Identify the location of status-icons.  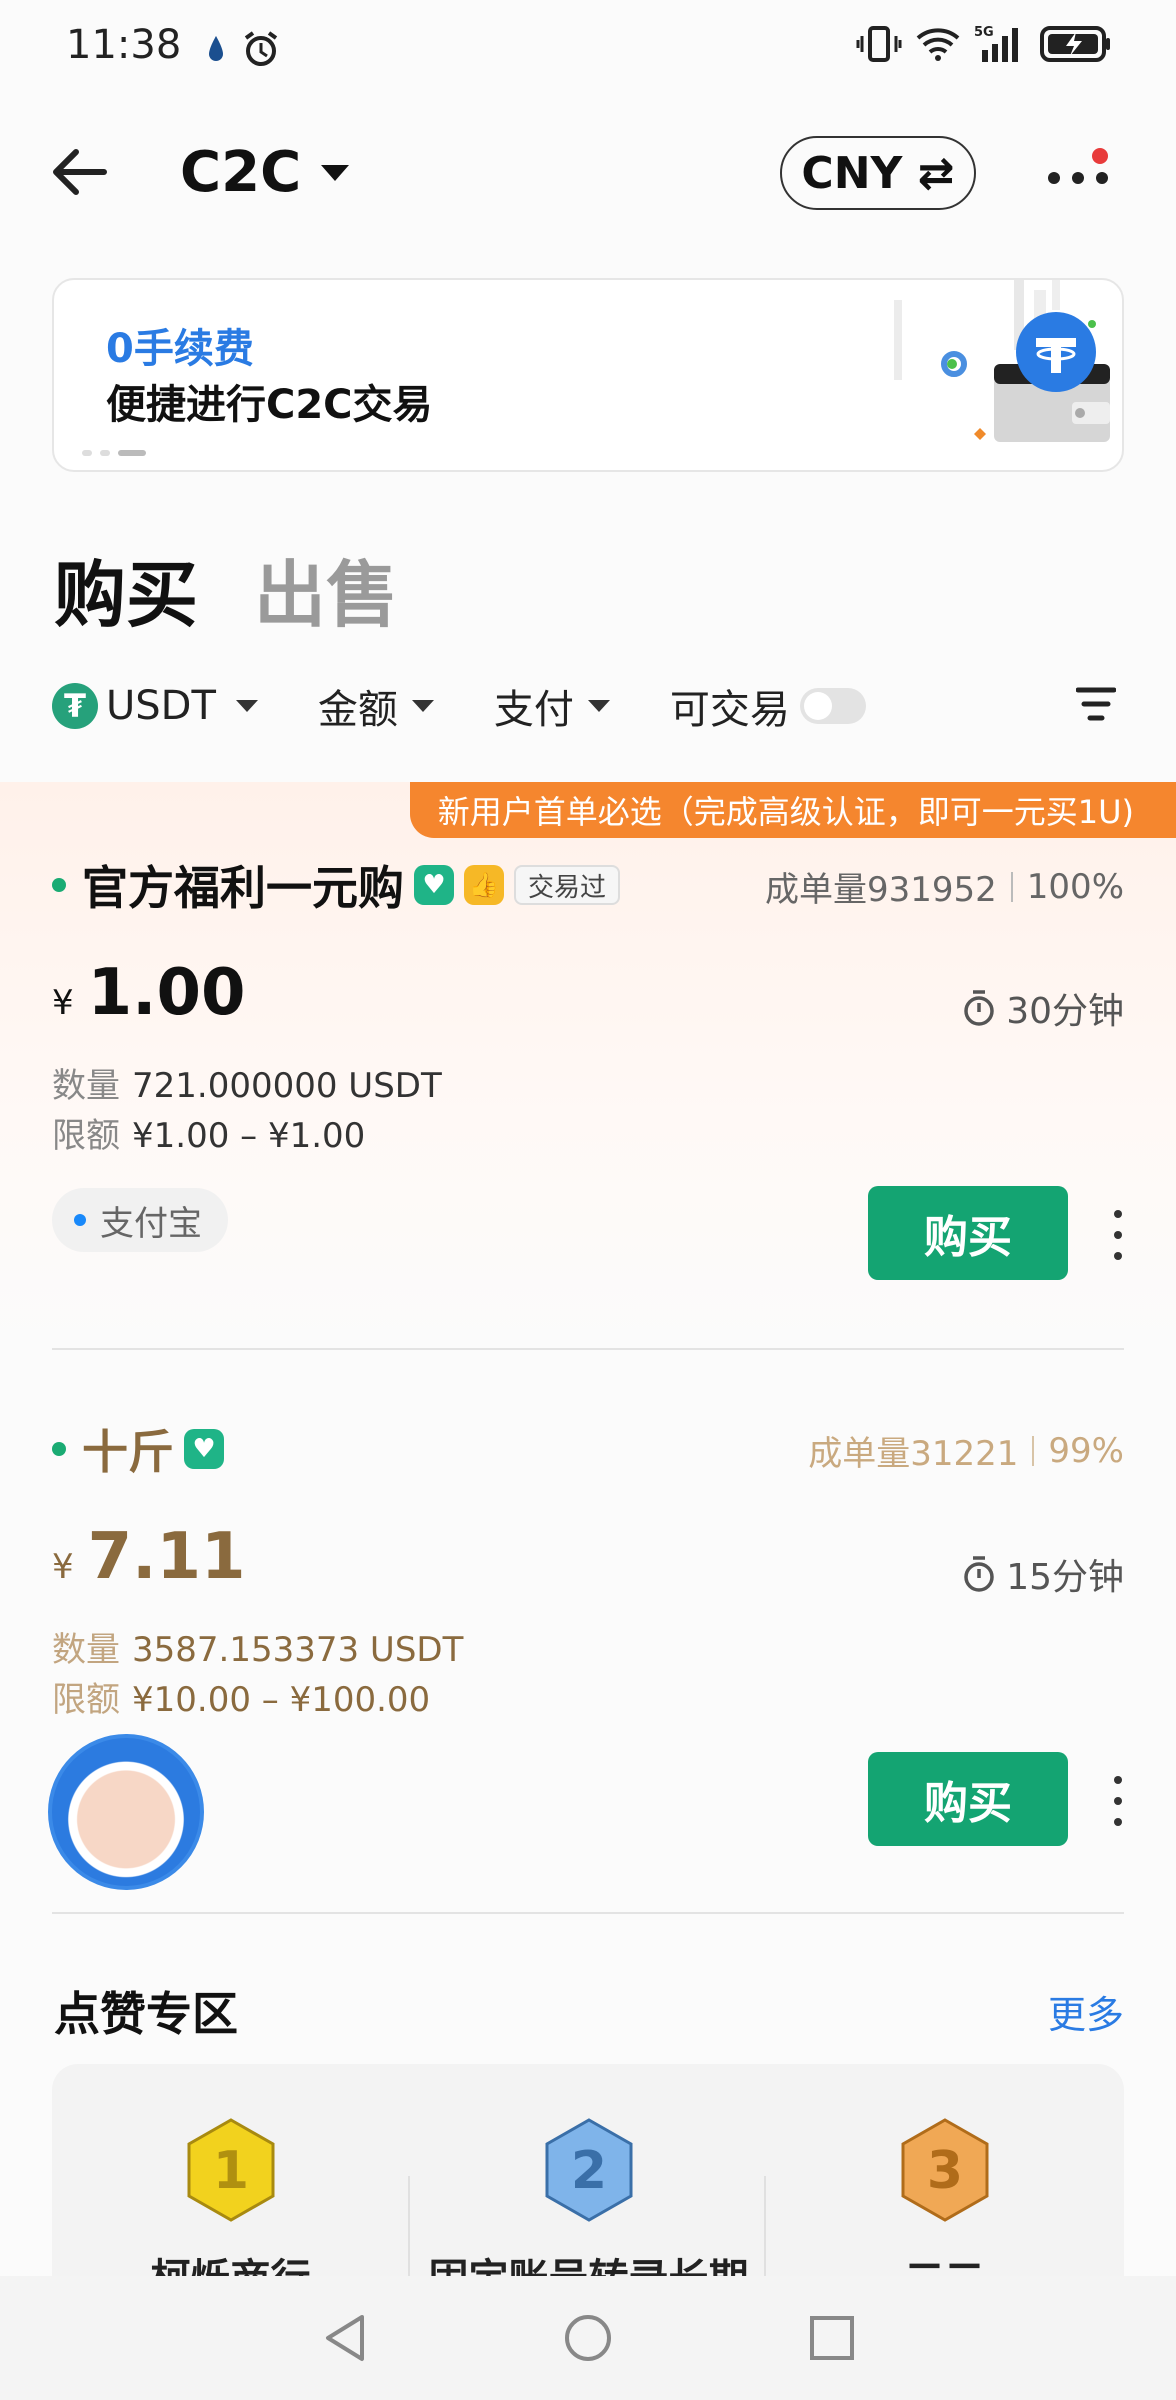
(243, 49).